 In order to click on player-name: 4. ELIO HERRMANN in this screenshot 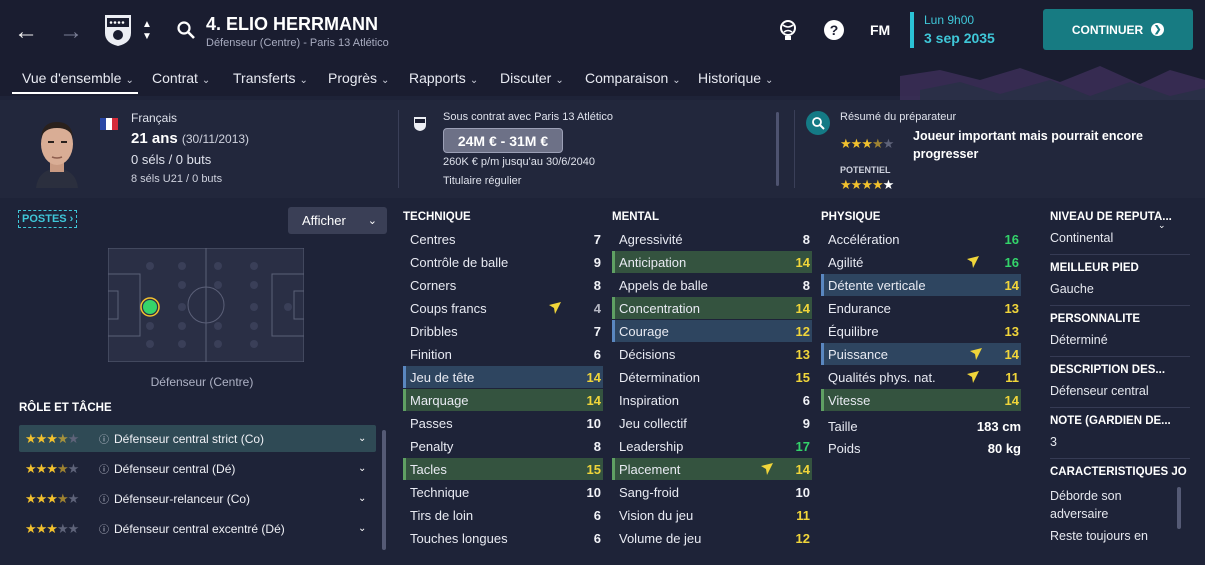, I will do `click(292, 24)`.